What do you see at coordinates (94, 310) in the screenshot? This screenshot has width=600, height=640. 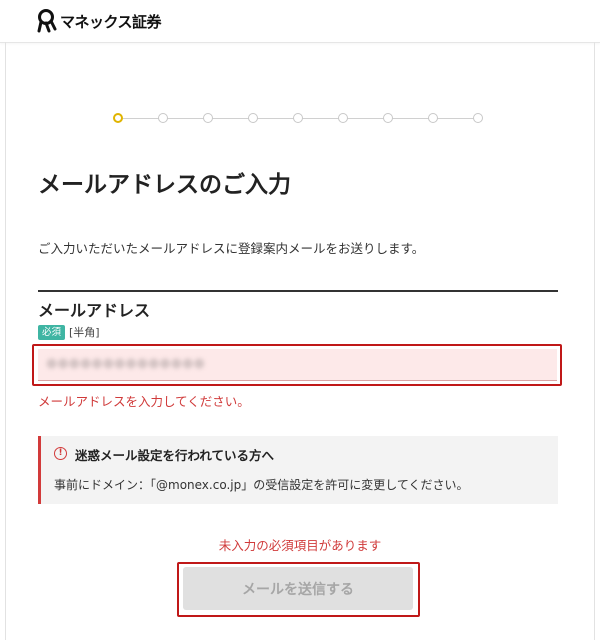 I see `email-field-label: メールアドレス` at bounding box center [94, 310].